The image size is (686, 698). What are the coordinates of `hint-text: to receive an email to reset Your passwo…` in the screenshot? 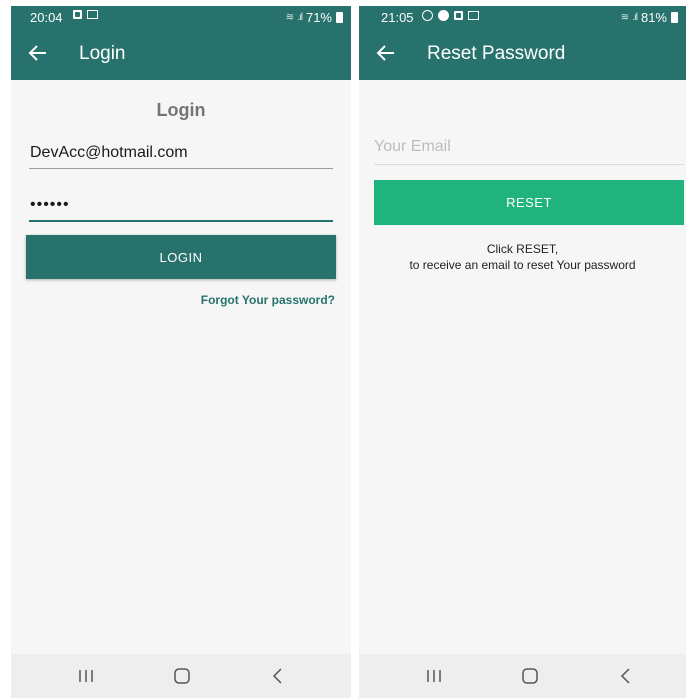 It's located at (522, 265).